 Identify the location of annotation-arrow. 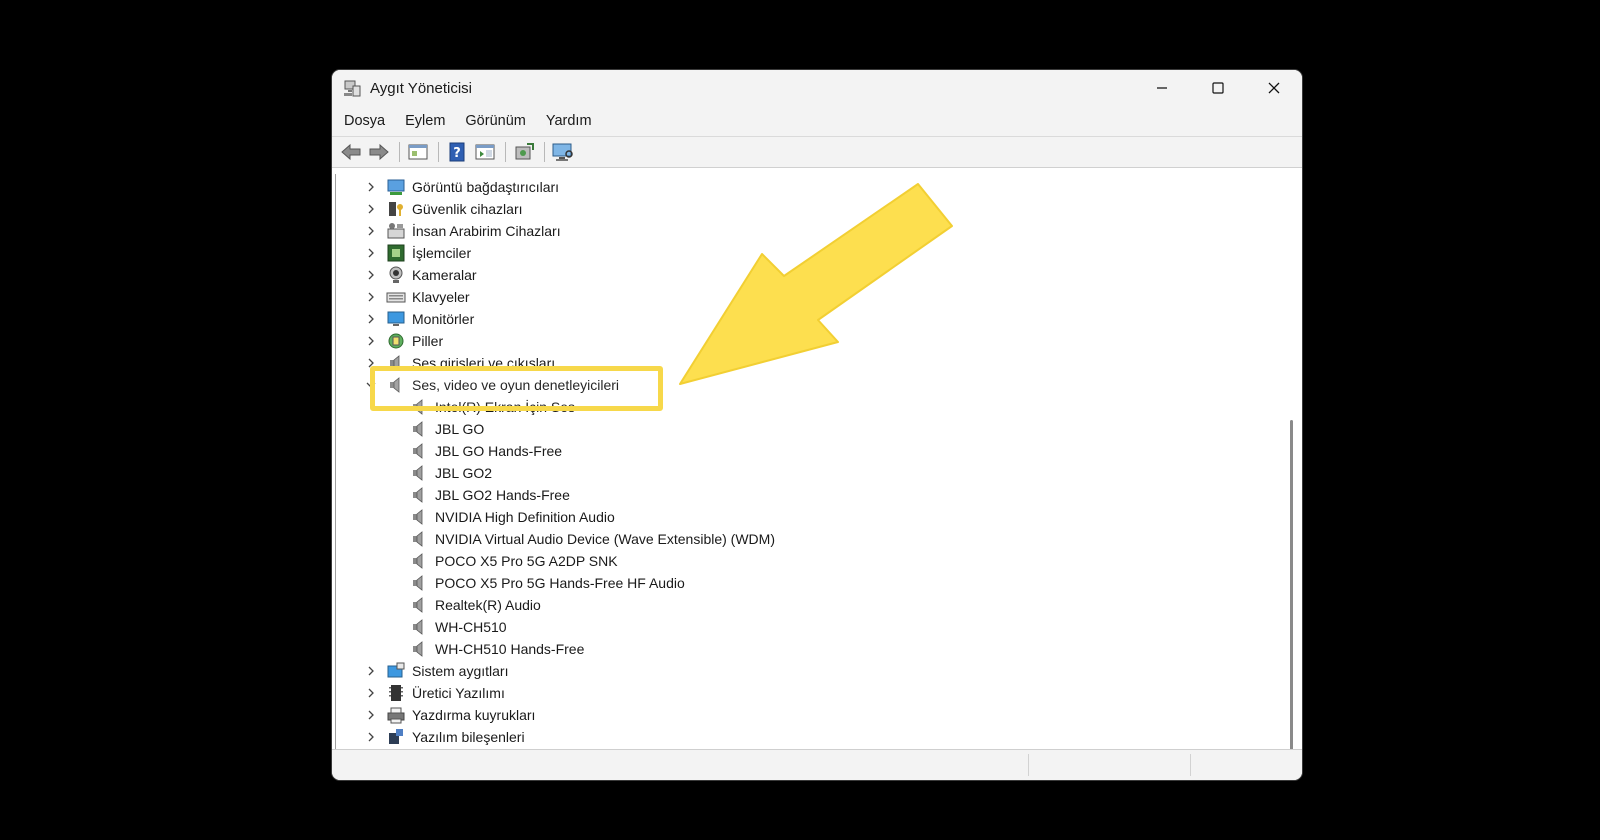
(816, 284).